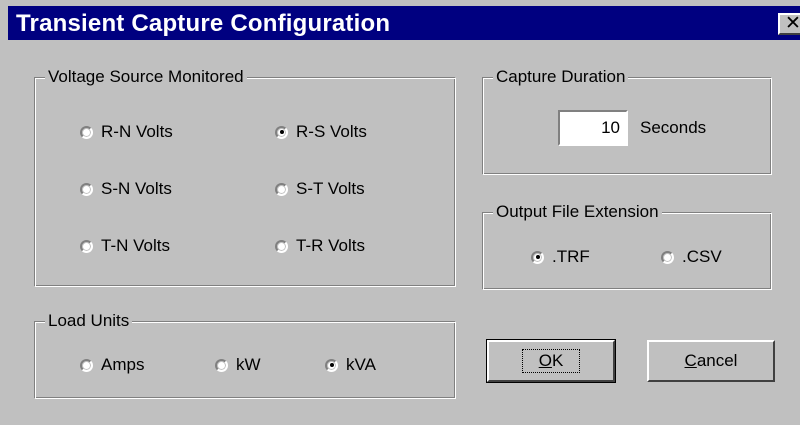  I want to click on radio-label: T-N Volts, so click(135, 245).